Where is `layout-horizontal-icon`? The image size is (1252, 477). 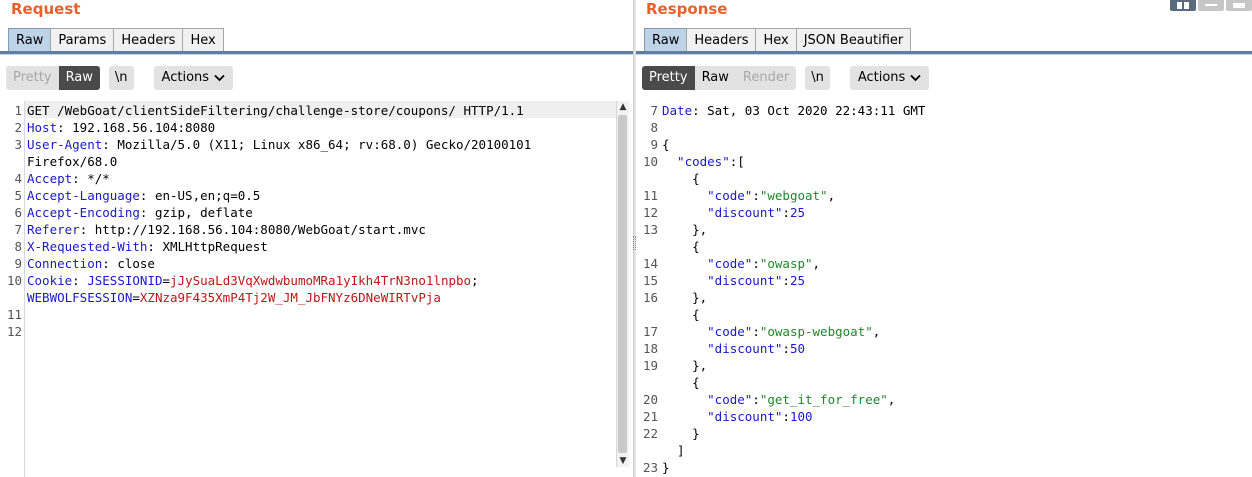 layout-horizontal-icon is located at coordinates (1211, 5).